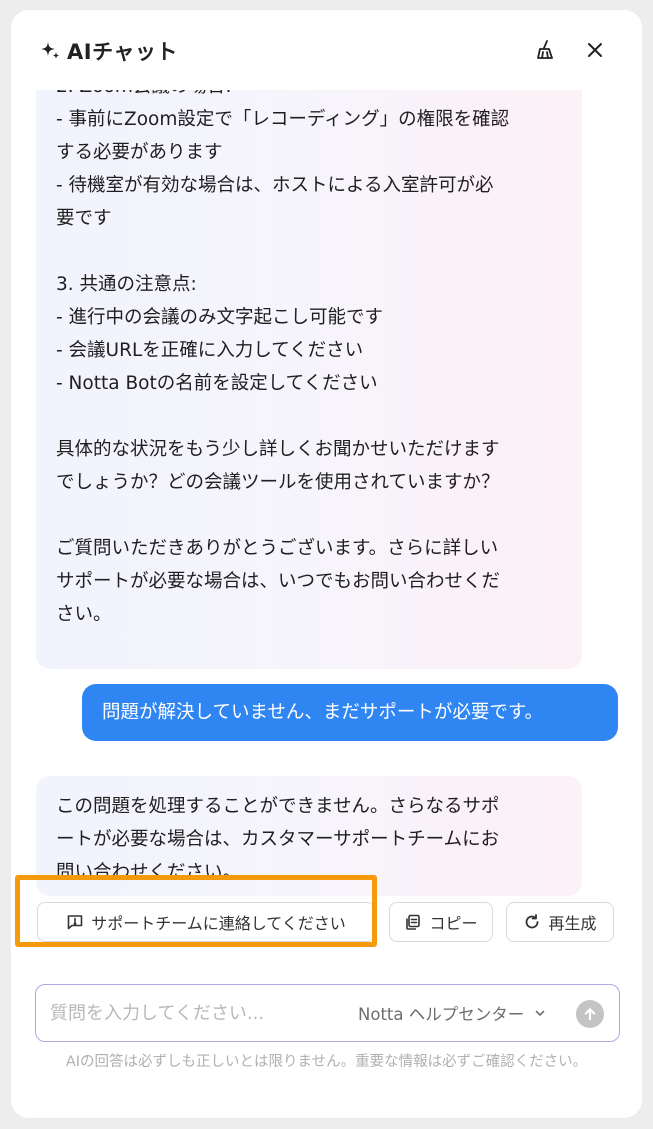 The image size is (653, 1129). What do you see at coordinates (50, 51) in the screenshot?
I see `sparkle-icon` at bounding box center [50, 51].